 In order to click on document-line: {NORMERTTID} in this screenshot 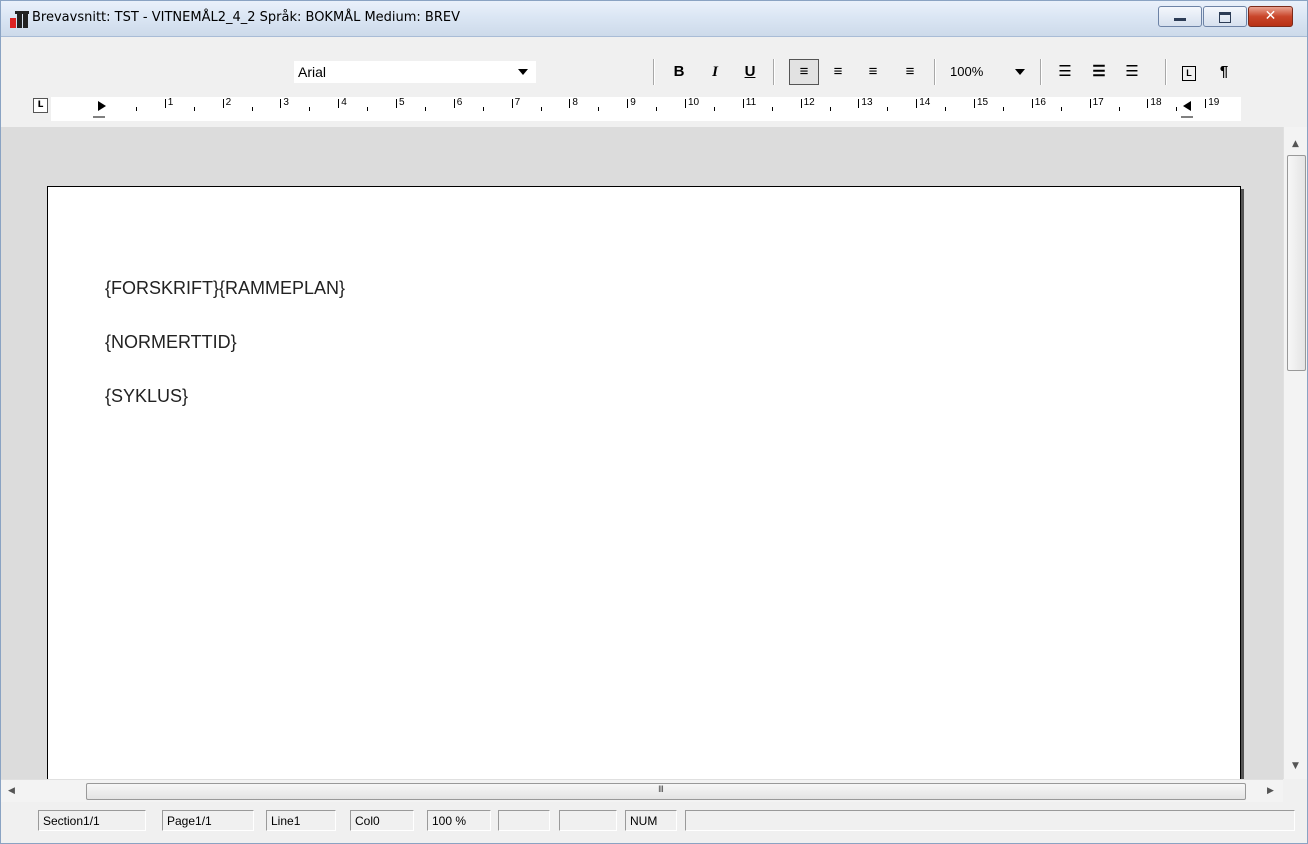, I will do `click(171, 342)`.